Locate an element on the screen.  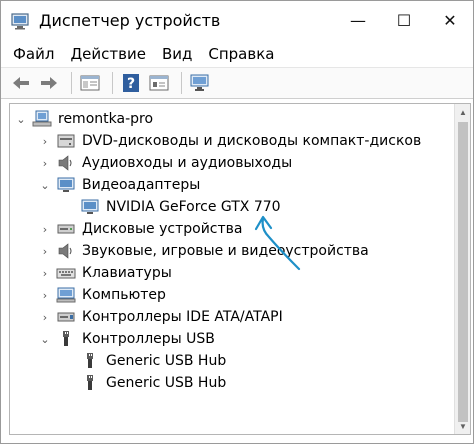
vertical-scrollbar: ▲ ▼ is located at coordinates (462, 269).